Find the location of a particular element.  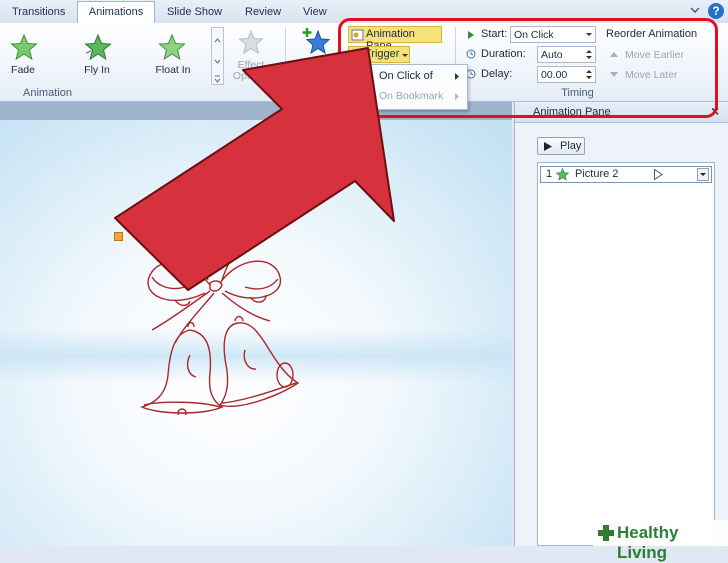

watermark-text: Healthy Living is located at coordinates (648, 542).